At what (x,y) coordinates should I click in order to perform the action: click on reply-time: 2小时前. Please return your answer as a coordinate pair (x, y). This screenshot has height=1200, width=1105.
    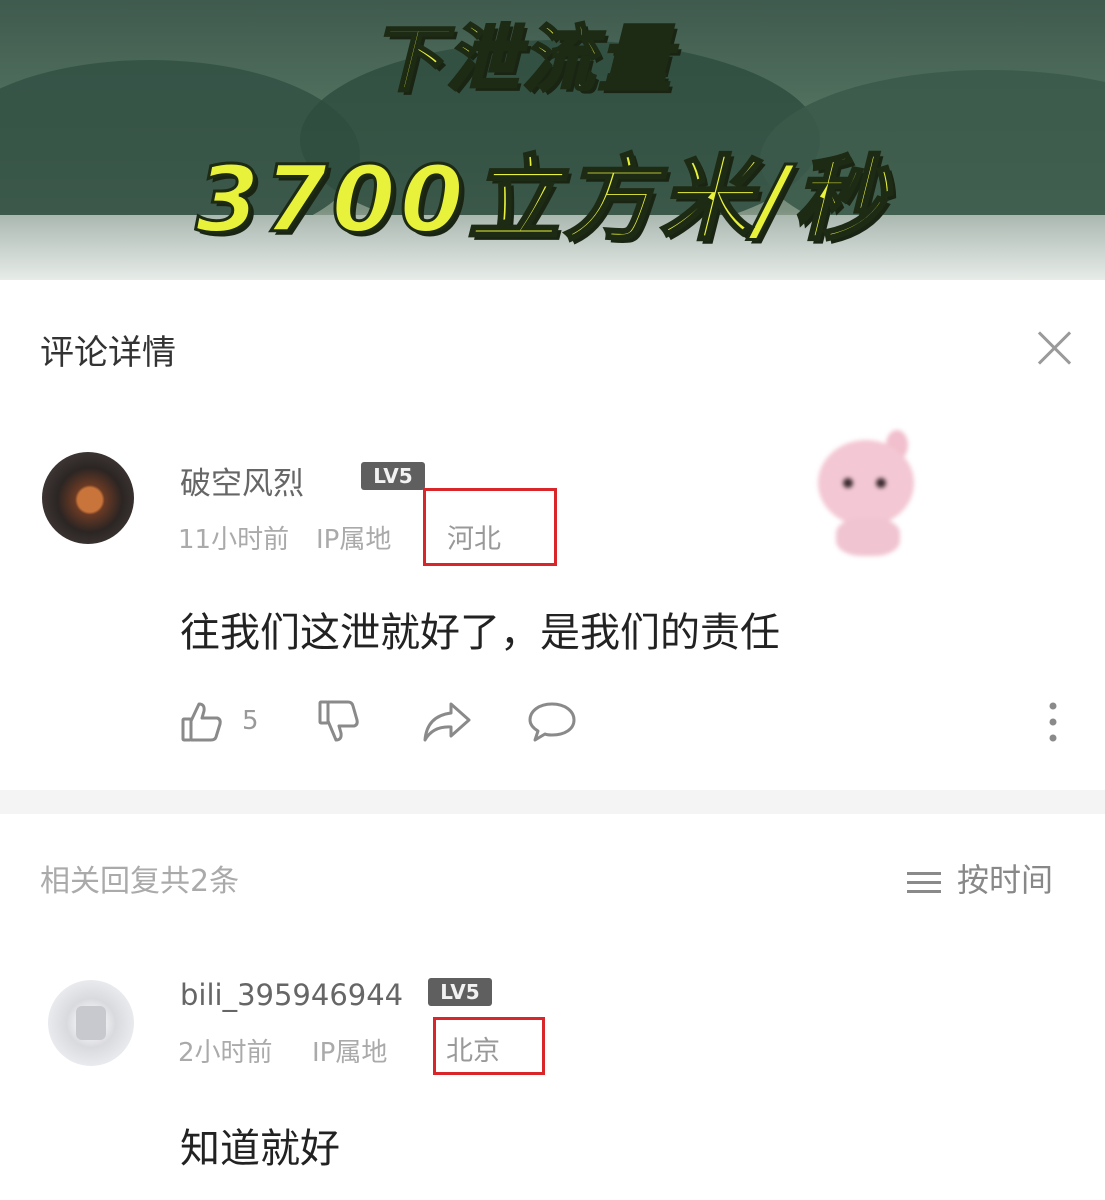
    Looking at the image, I should click on (225, 1053).